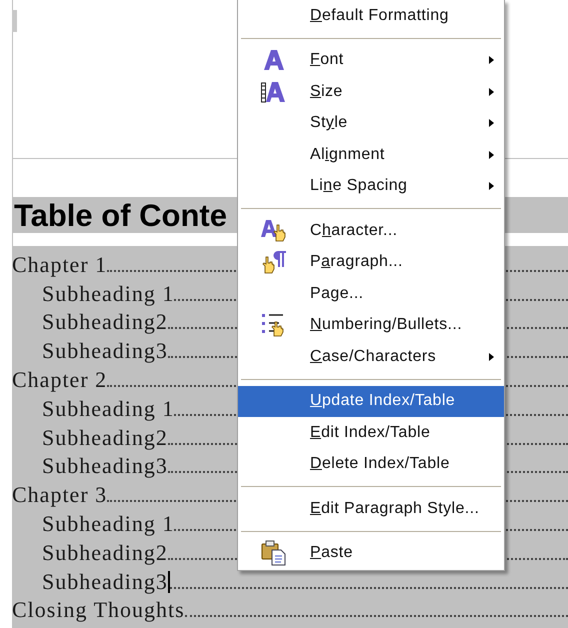  I want to click on pilcrow-hand-icon, so click(274, 262).